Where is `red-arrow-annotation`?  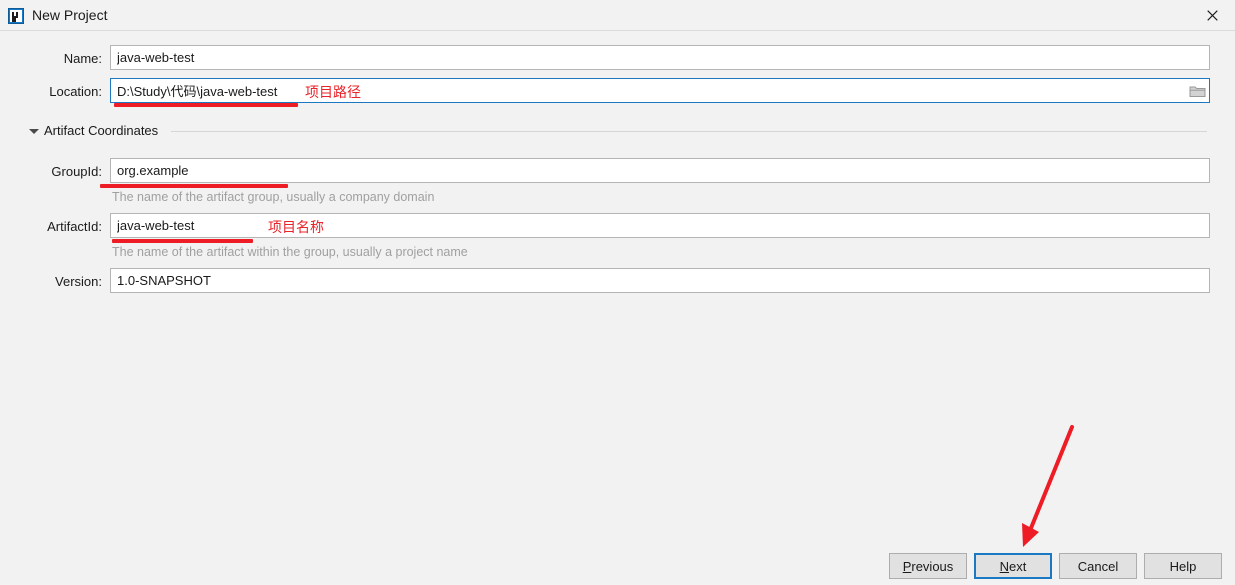
red-arrow-annotation is located at coordinates (1048, 486).